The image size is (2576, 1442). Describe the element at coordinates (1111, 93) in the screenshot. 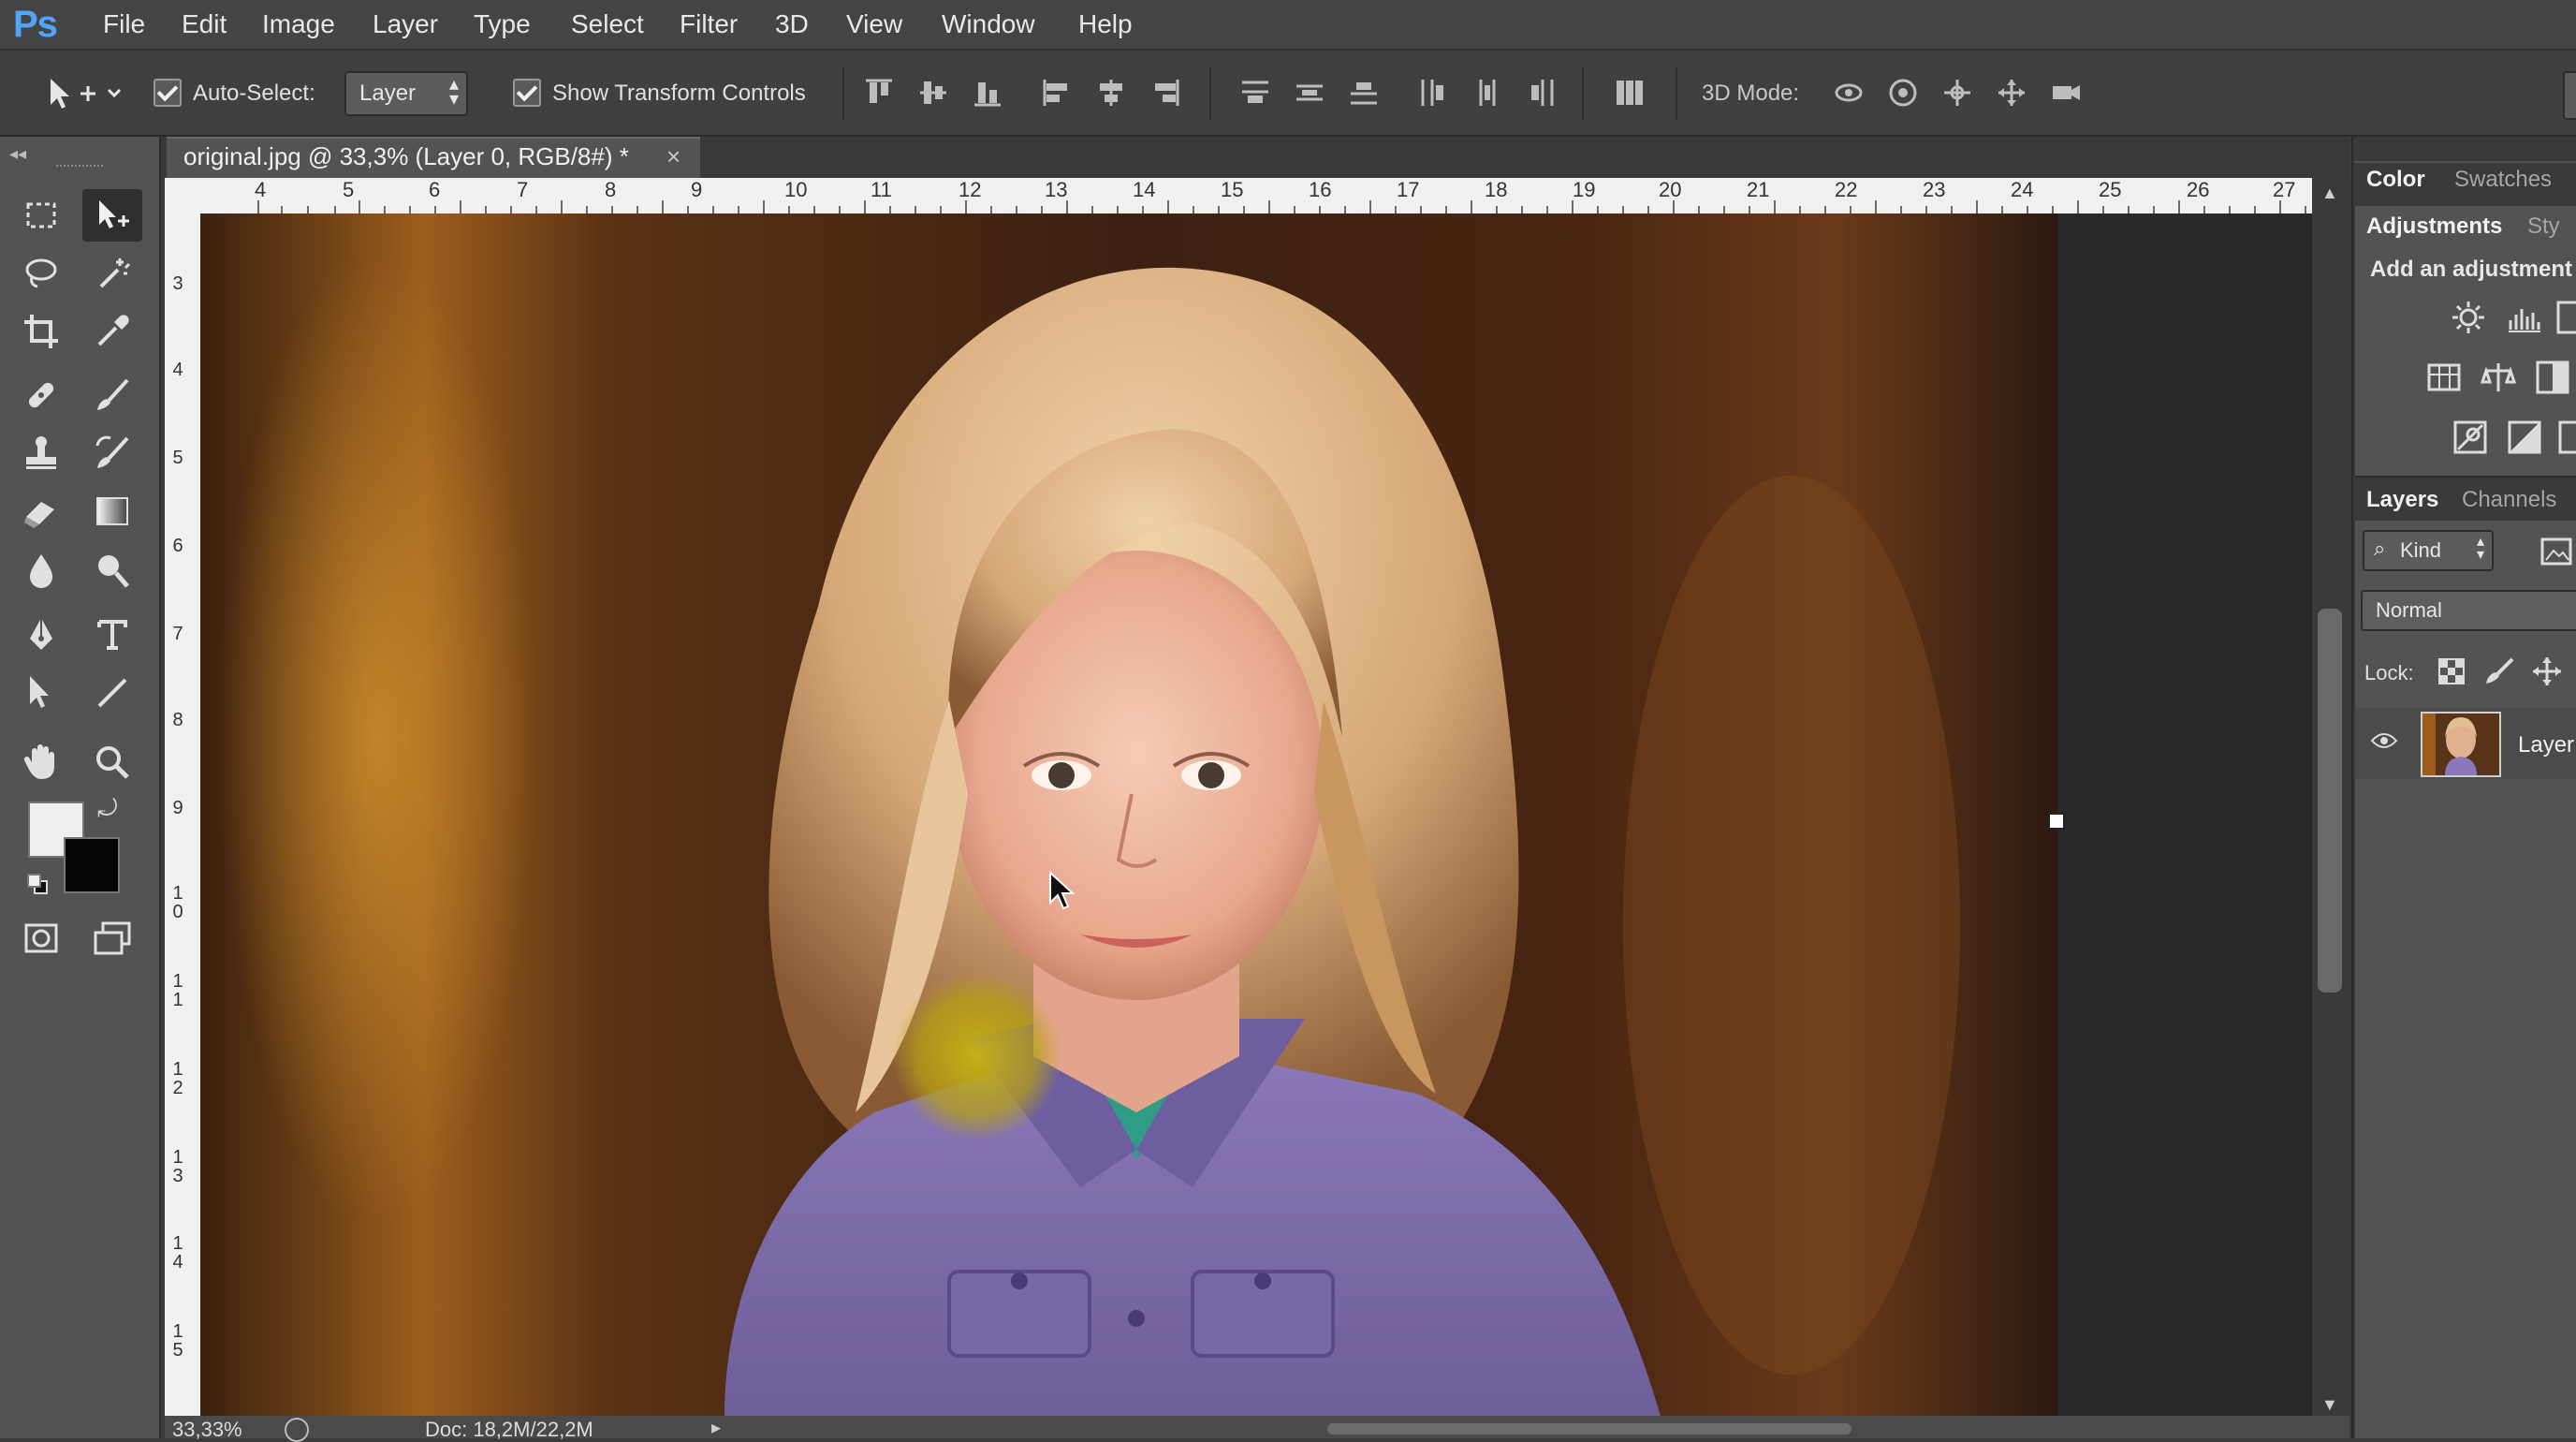

I see `align-horizontal-centers-icon` at that location.